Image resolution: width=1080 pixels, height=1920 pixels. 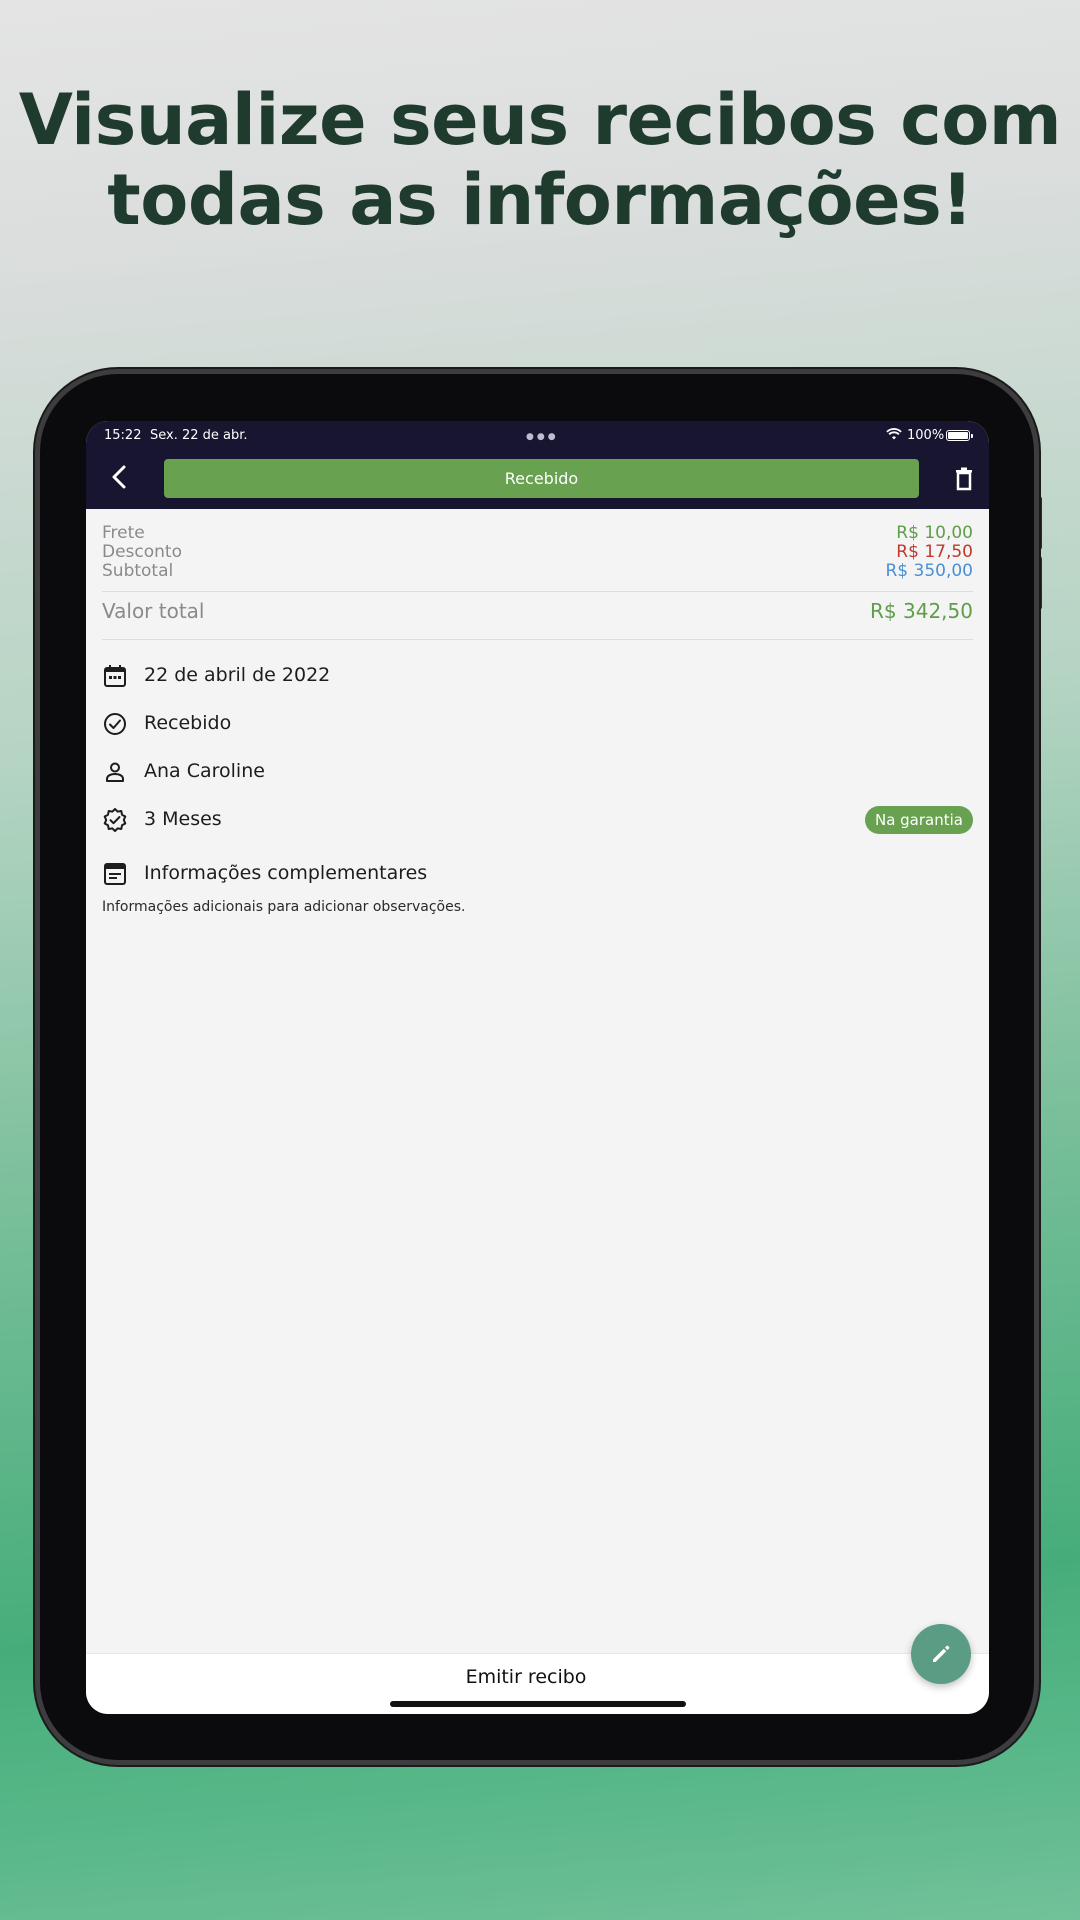 I want to click on multitasking-dots-icon: ●●●, so click(x=542, y=437).